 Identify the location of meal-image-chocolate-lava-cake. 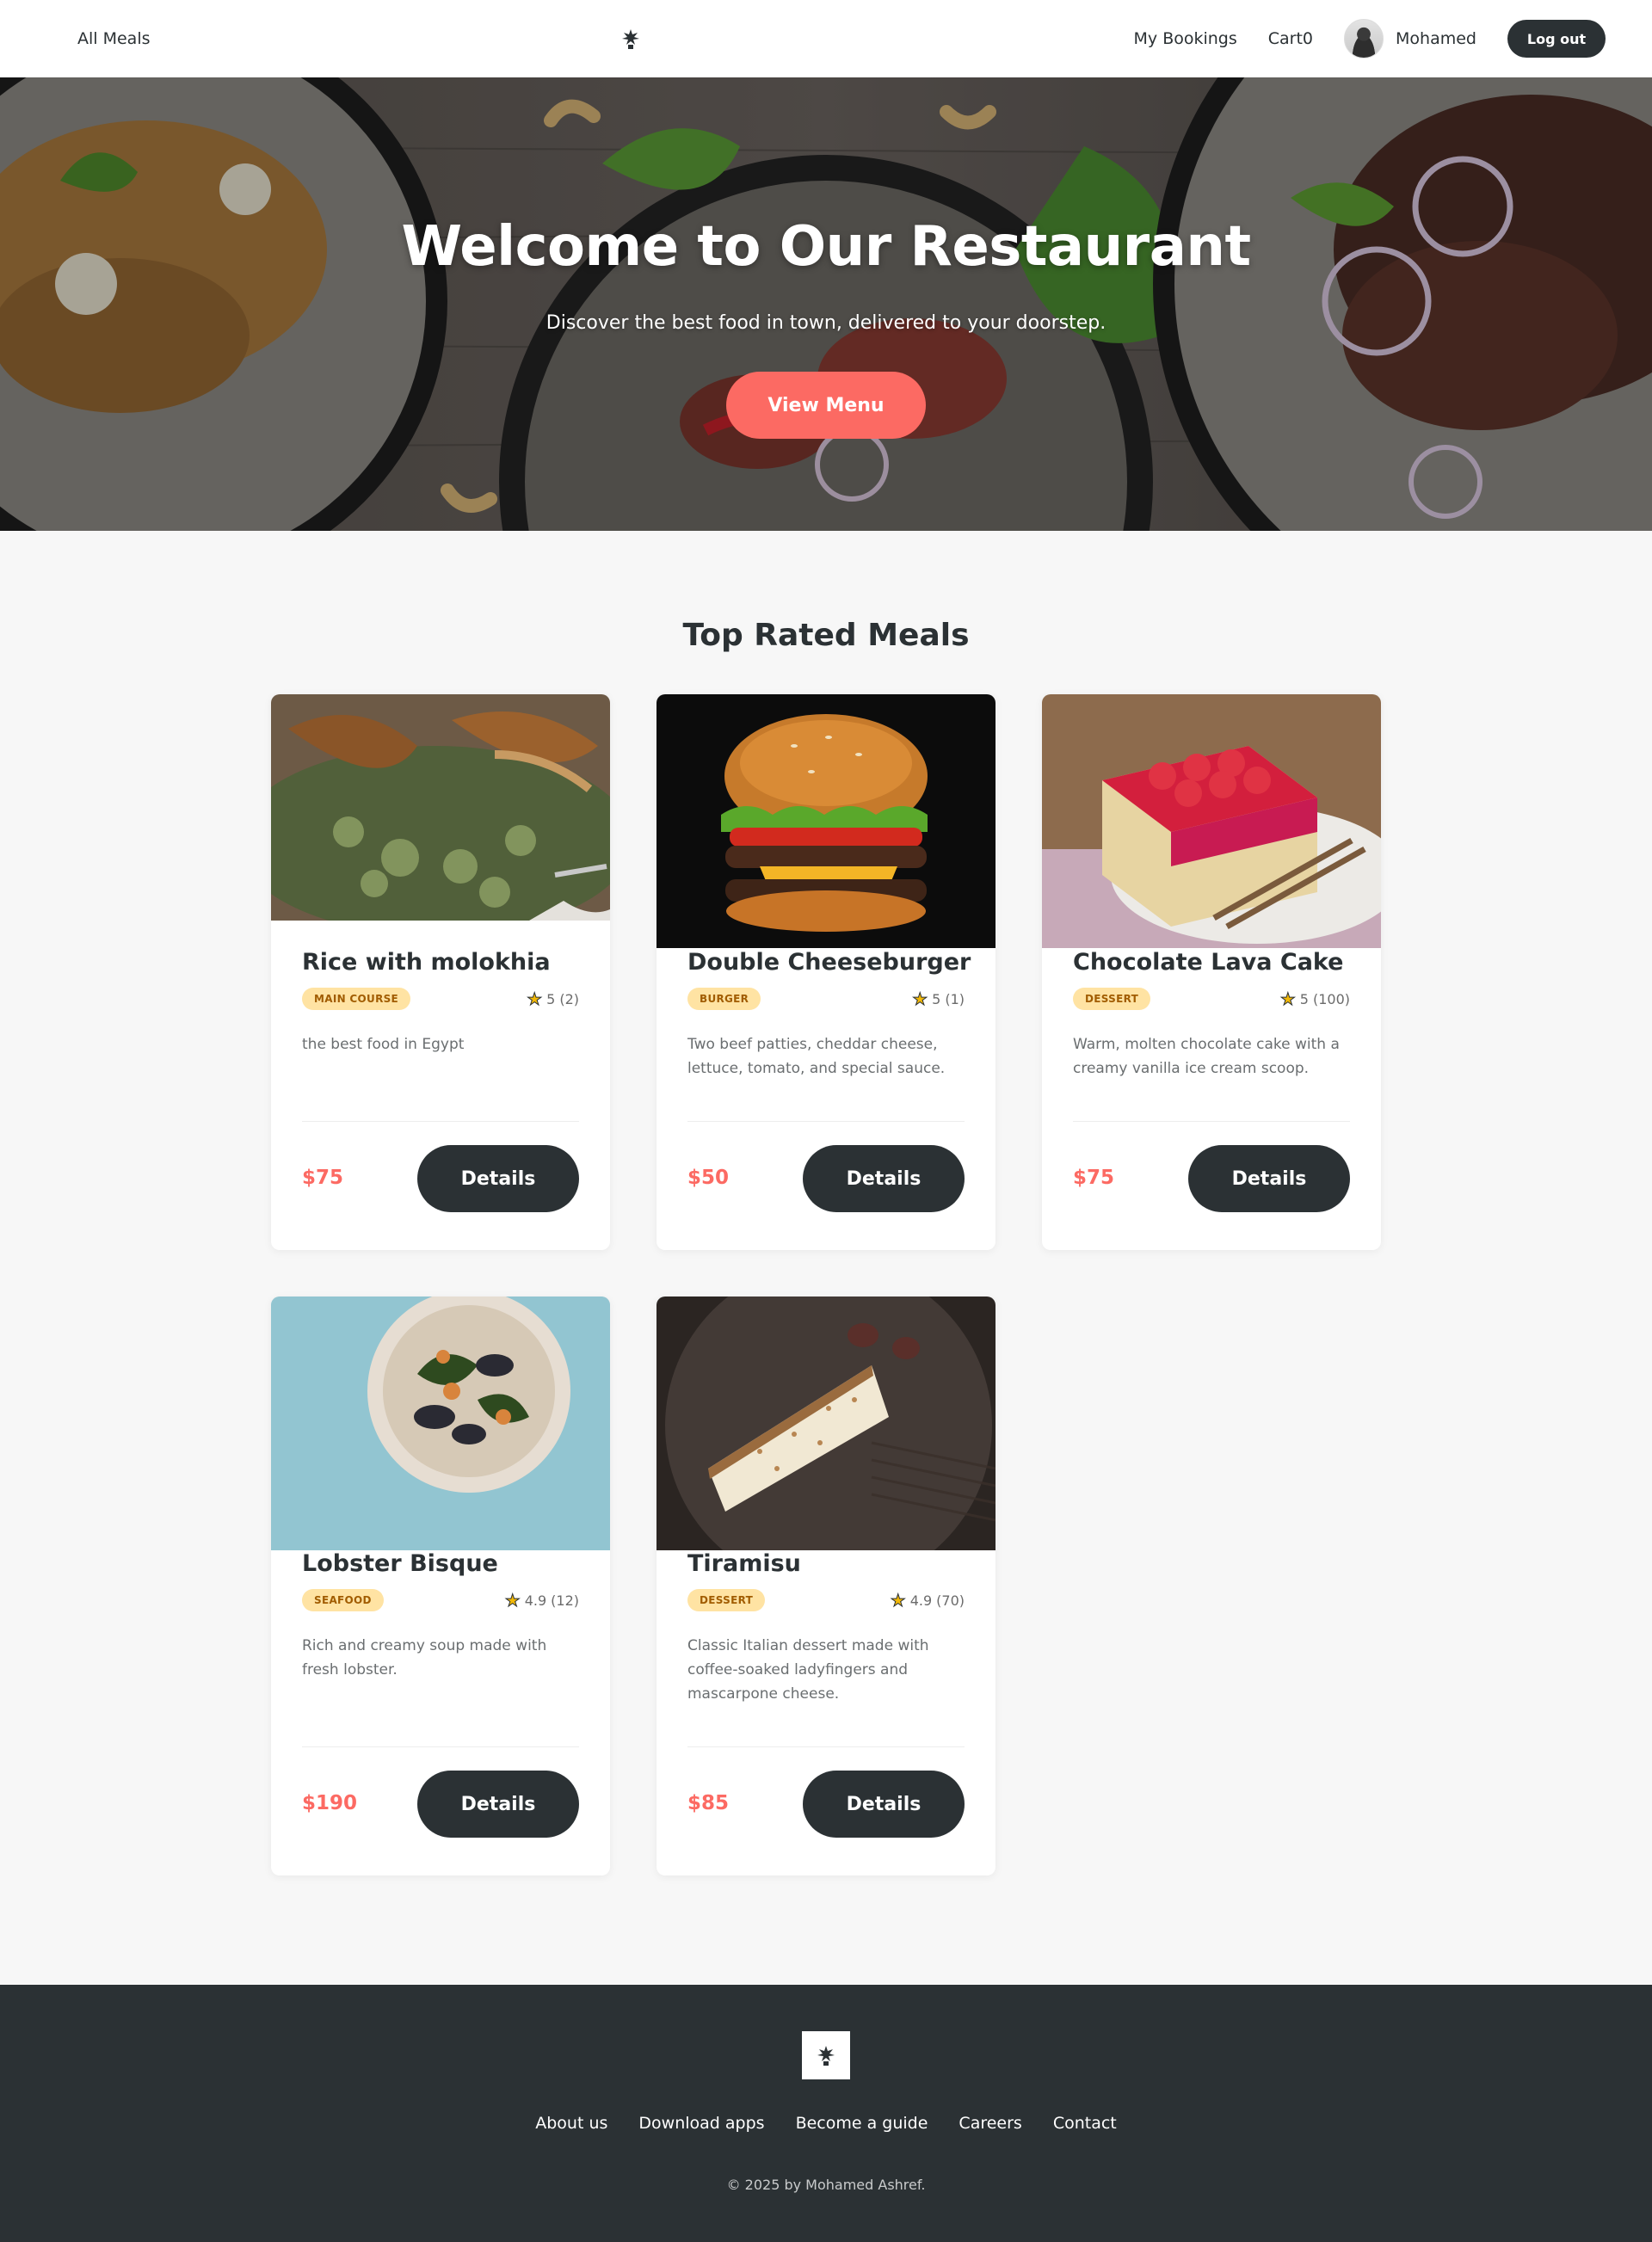
(1211, 821).